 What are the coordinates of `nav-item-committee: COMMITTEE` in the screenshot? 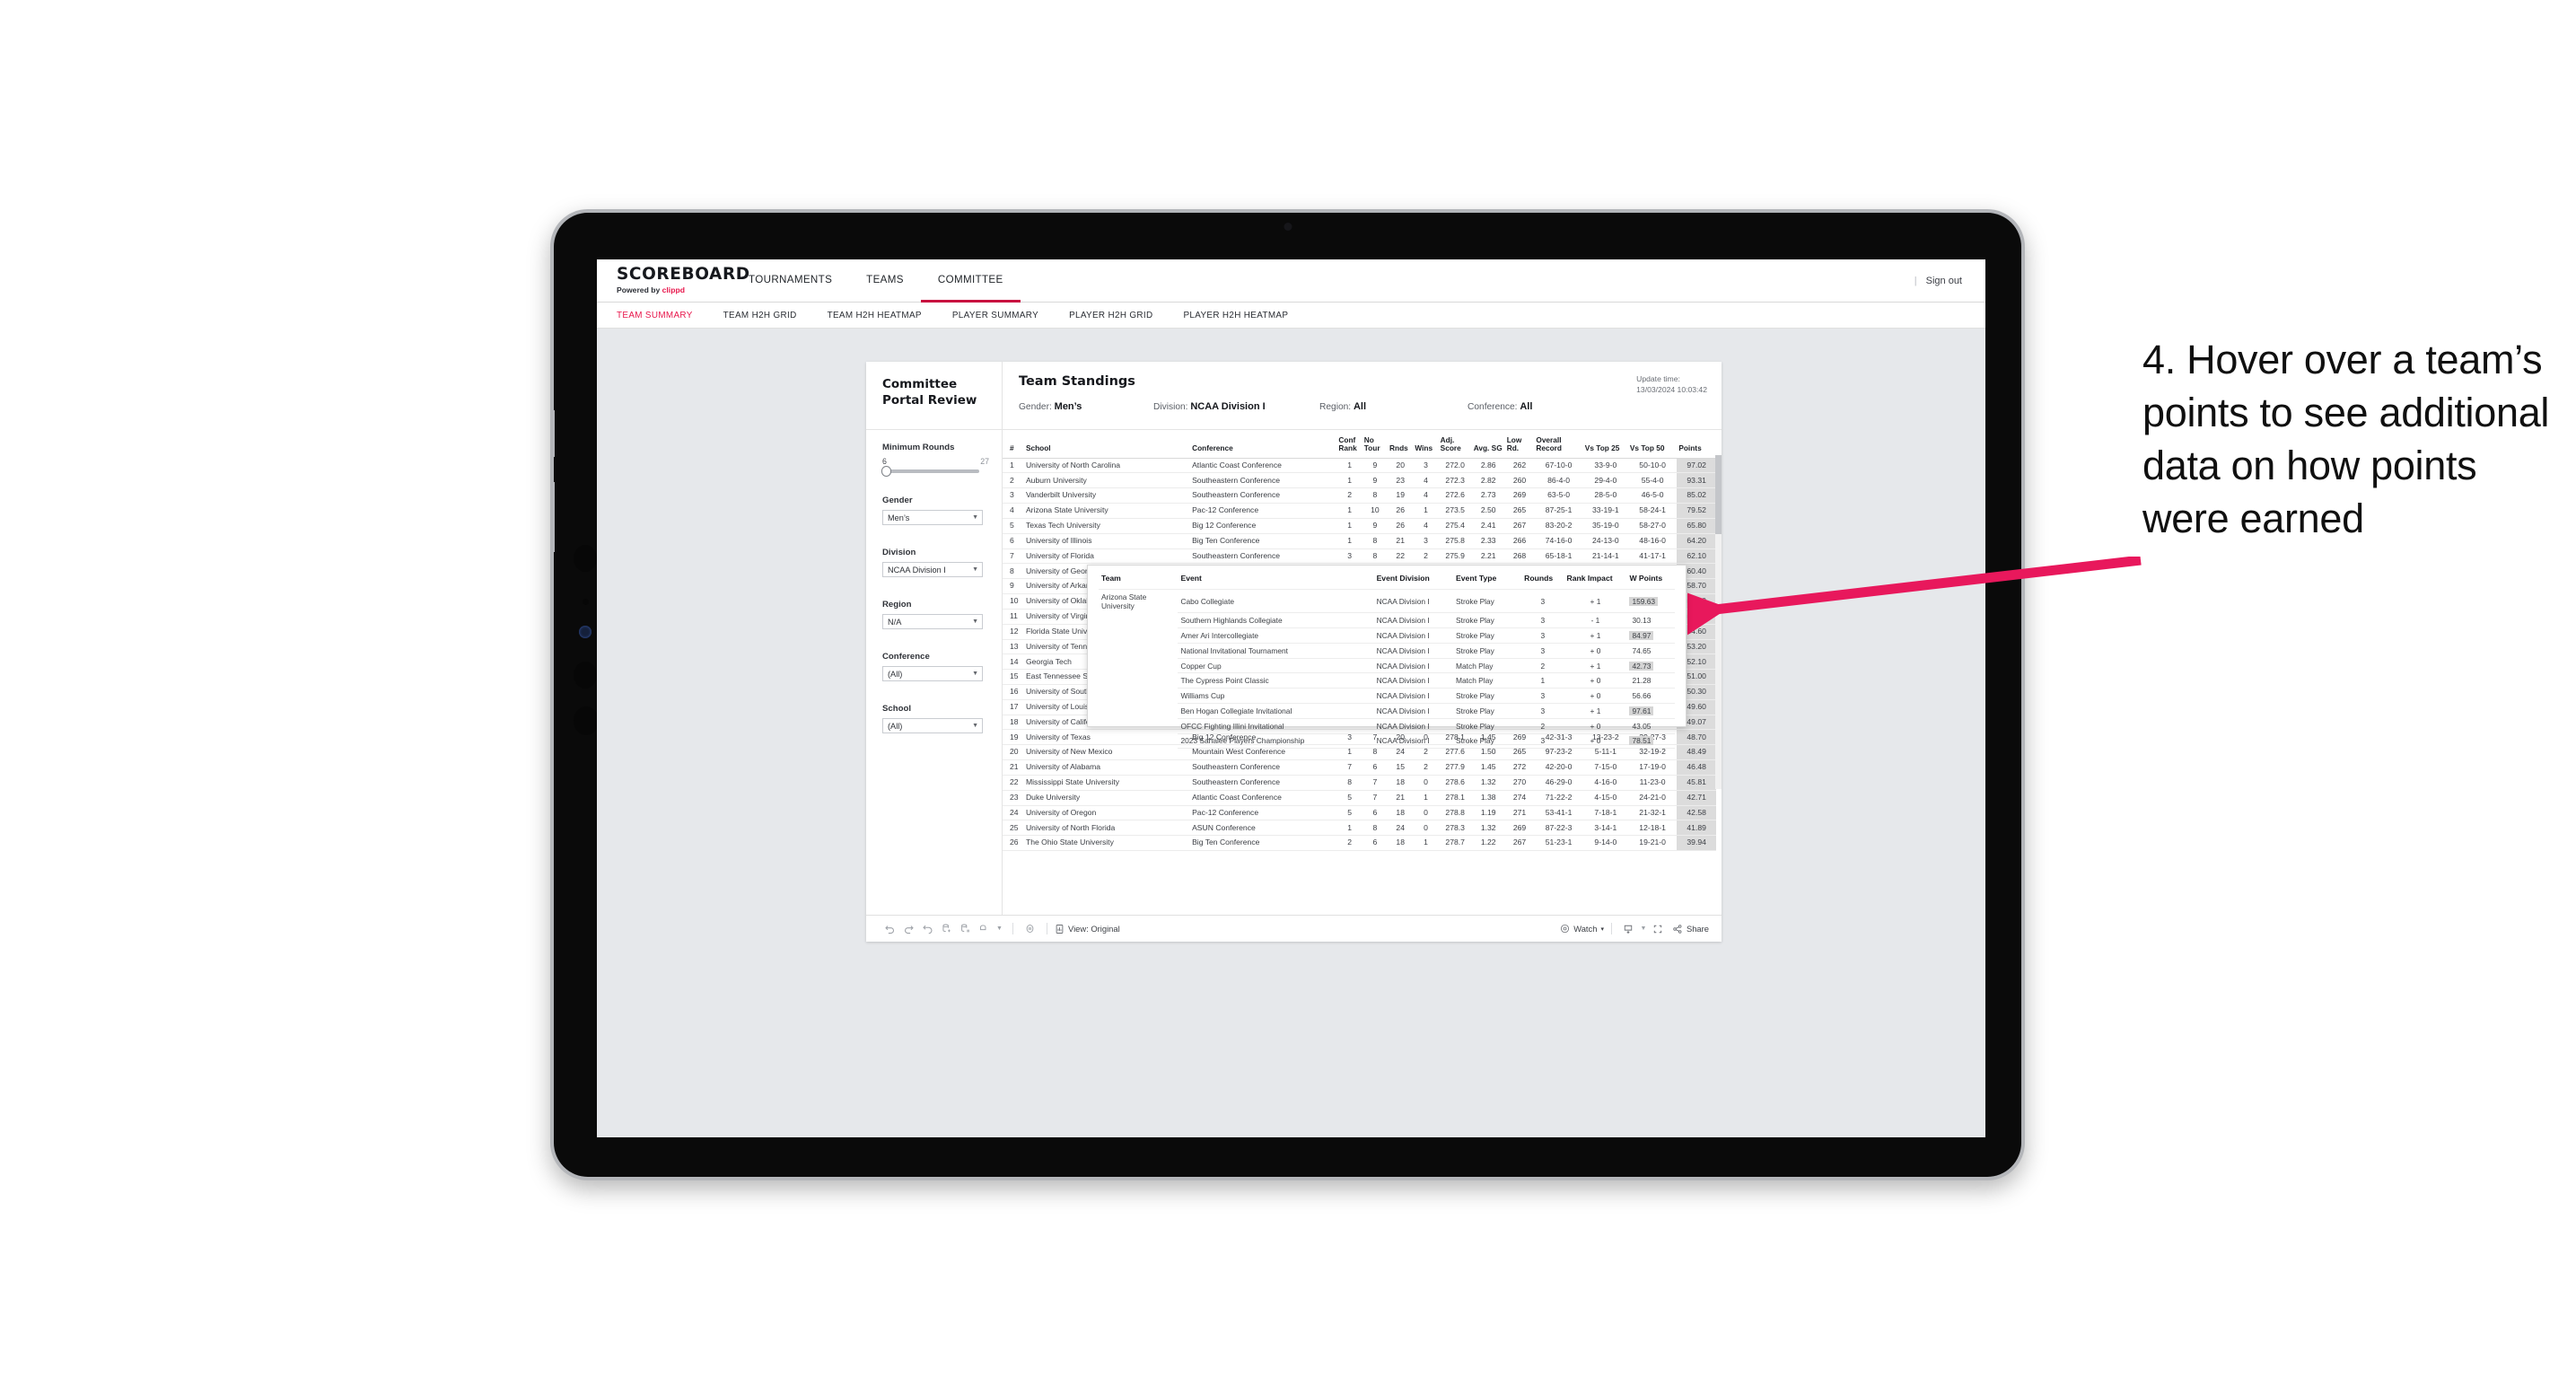 It's located at (970, 281).